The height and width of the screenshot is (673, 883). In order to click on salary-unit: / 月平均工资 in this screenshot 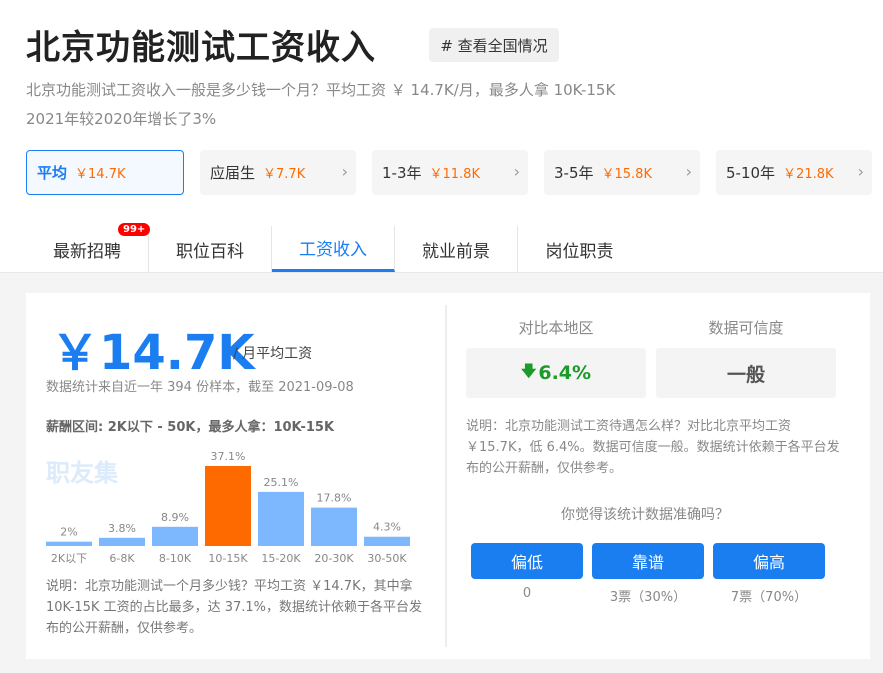, I will do `click(273, 354)`.